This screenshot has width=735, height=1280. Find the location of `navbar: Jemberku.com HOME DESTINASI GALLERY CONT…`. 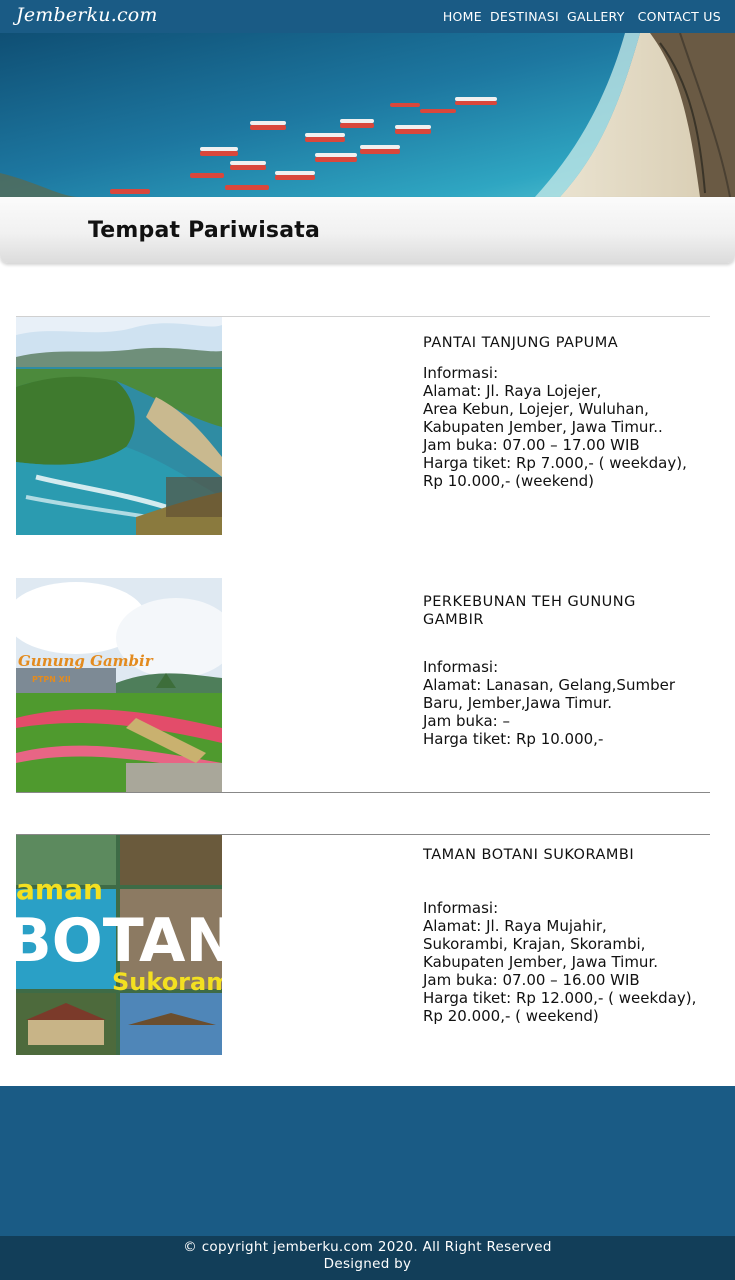

navbar: Jemberku.com HOME DESTINASI GALLERY CONT… is located at coordinates (367, 16).